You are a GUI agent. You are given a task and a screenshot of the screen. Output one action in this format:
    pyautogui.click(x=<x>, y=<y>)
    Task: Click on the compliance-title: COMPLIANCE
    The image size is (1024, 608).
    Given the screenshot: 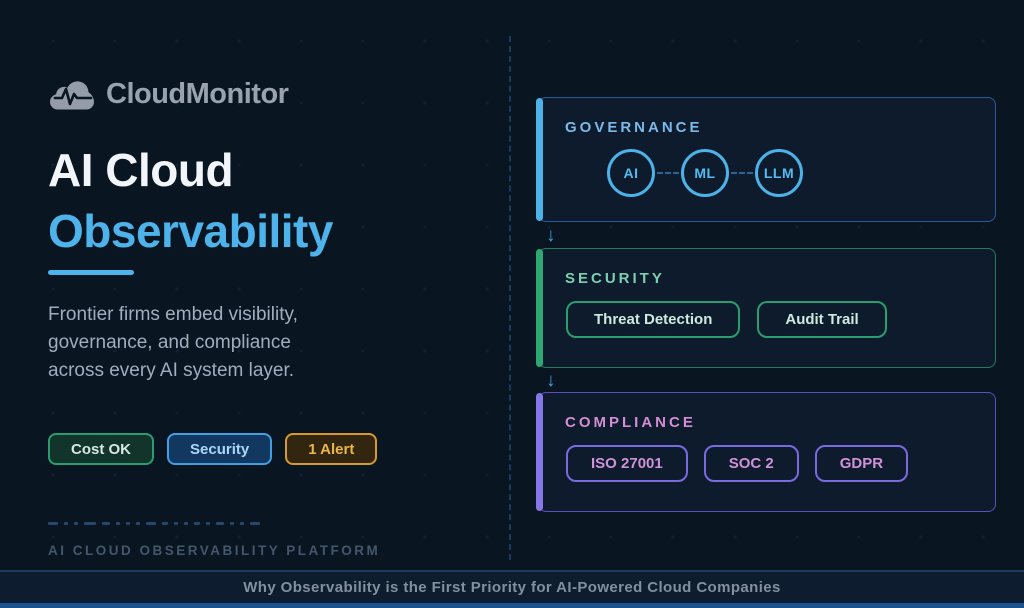 What is the action you would take?
    pyautogui.click(x=630, y=422)
    